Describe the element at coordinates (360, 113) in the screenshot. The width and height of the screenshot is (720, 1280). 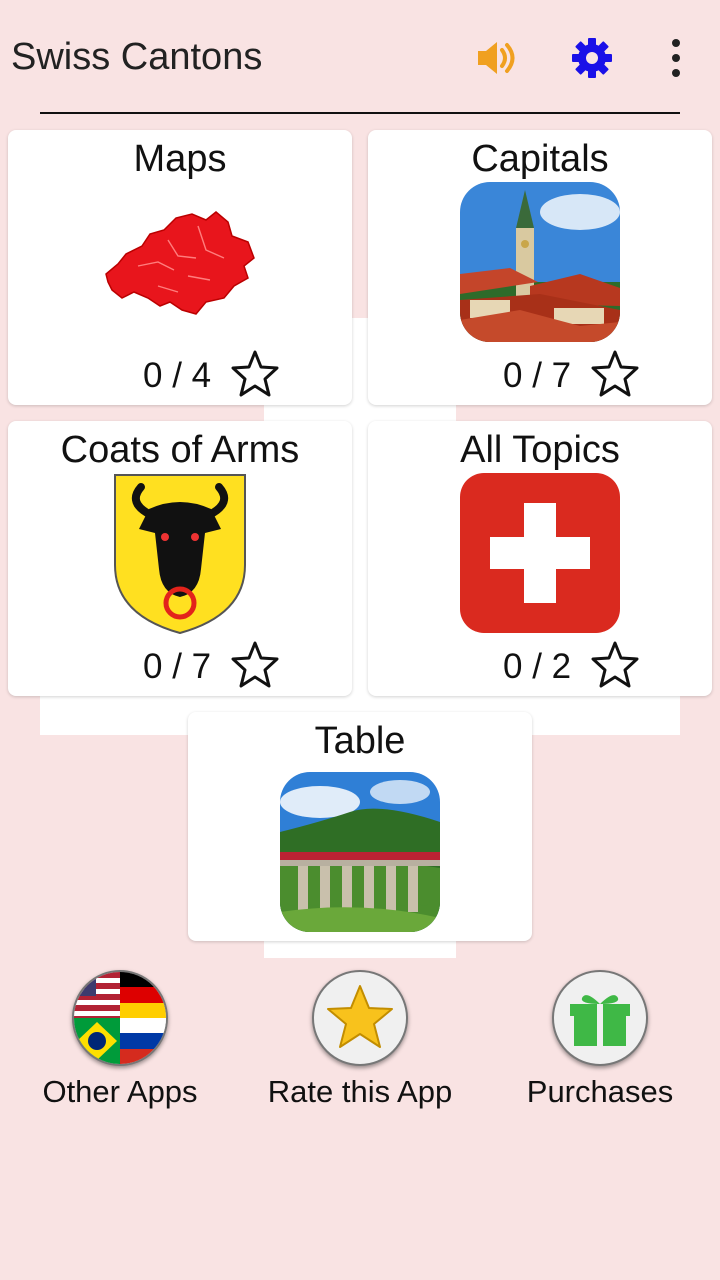
I see `header-divider` at that location.